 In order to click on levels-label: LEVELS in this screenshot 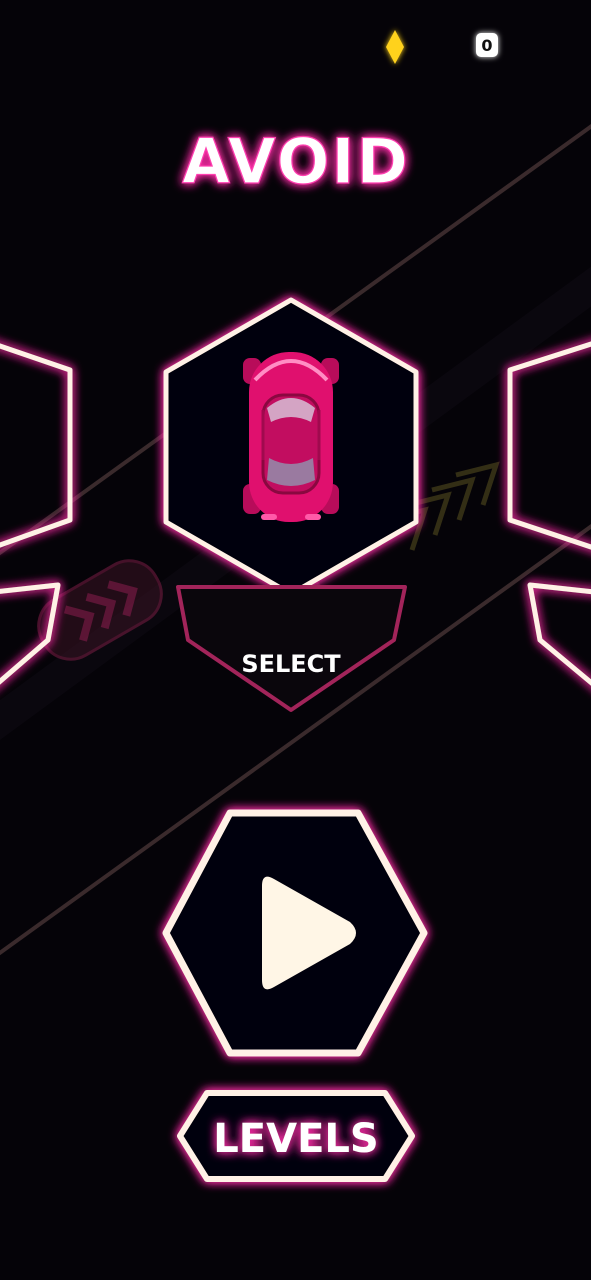, I will do `click(295, 1139)`.